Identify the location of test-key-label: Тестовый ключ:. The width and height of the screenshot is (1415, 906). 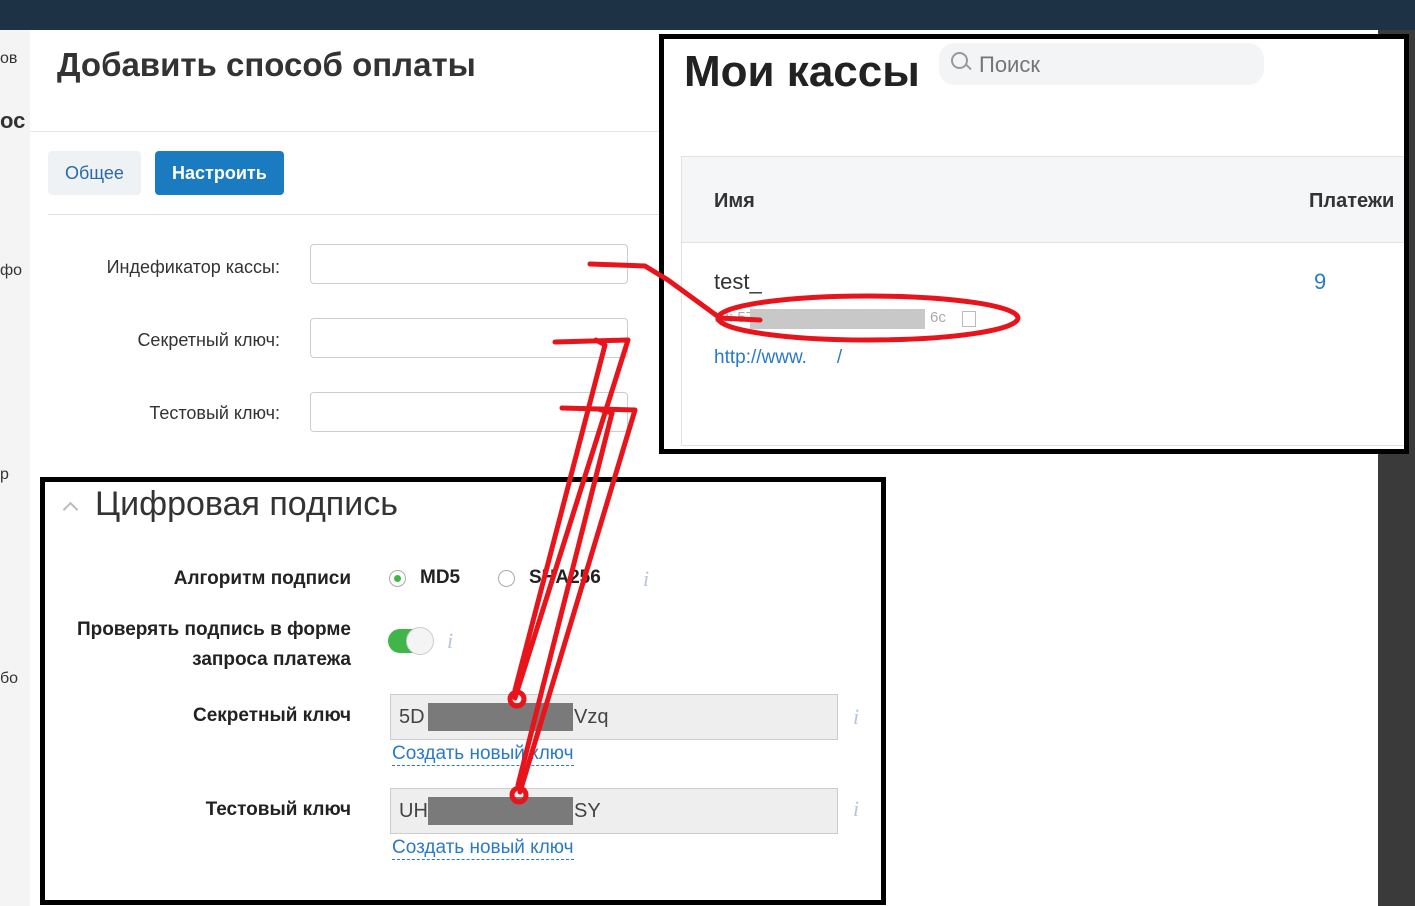
(214, 413).